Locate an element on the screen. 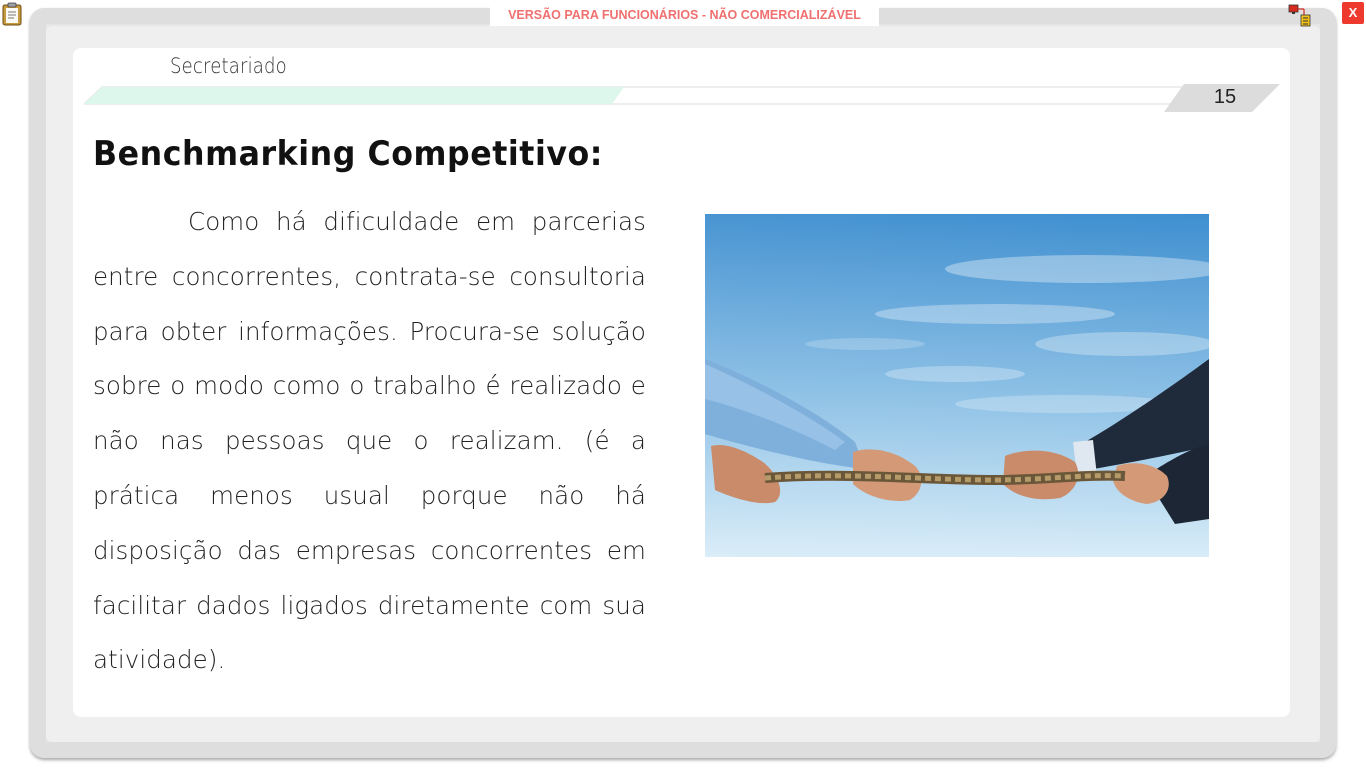 This screenshot has width=1366, height=768. close-button: X is located at coordinates (1353, 13).